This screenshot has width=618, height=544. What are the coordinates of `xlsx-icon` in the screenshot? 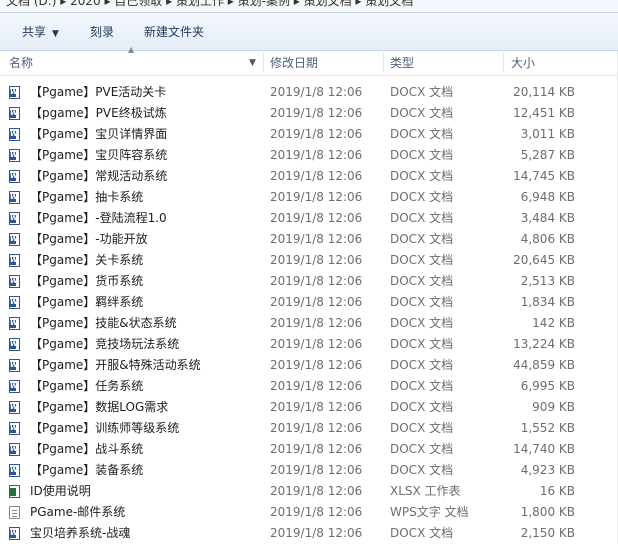 It's located at (15, 492).